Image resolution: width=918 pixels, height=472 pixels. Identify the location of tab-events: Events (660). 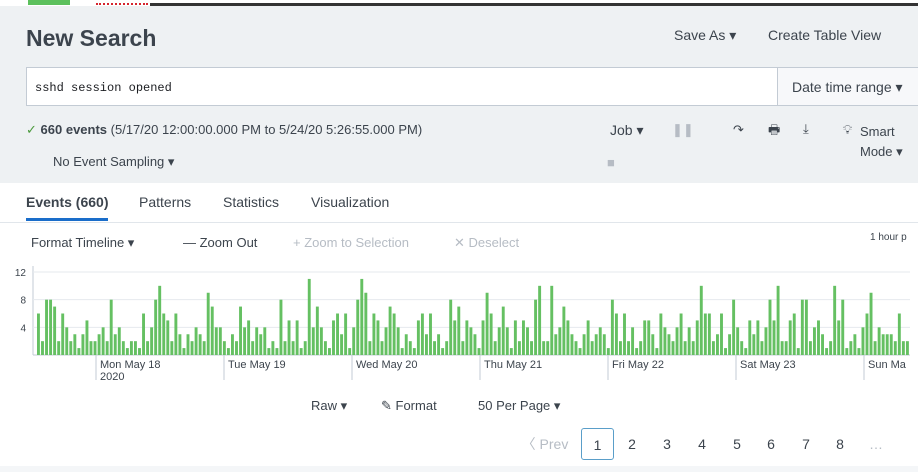
(67, 202).